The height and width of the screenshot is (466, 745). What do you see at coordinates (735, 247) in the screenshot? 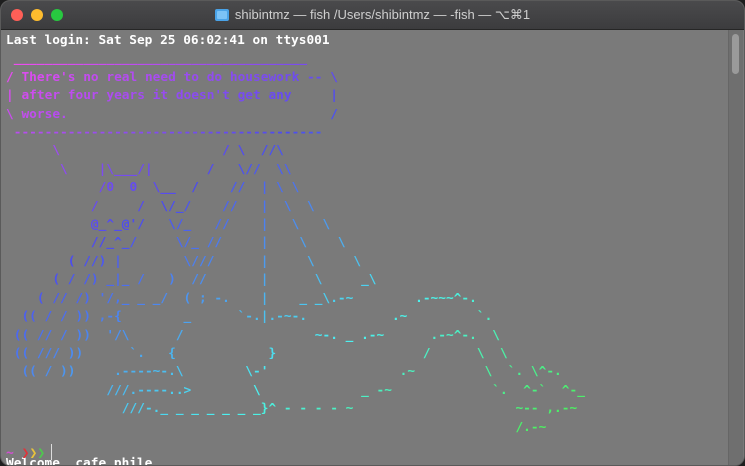
I see `scrollbar` at bounding box center [735, 247].